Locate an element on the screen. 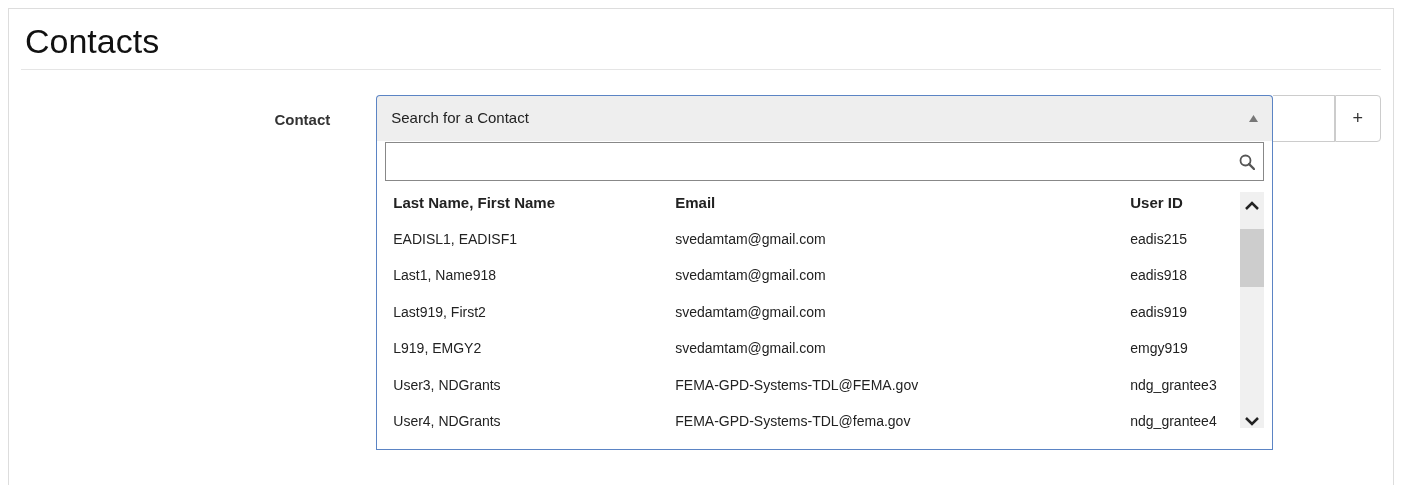  contact-option: User3, NDGrants FEMA-GPD-Systems-TDL@FEMA.gov ndg_grantee3 is located at coordinates (813, 385).